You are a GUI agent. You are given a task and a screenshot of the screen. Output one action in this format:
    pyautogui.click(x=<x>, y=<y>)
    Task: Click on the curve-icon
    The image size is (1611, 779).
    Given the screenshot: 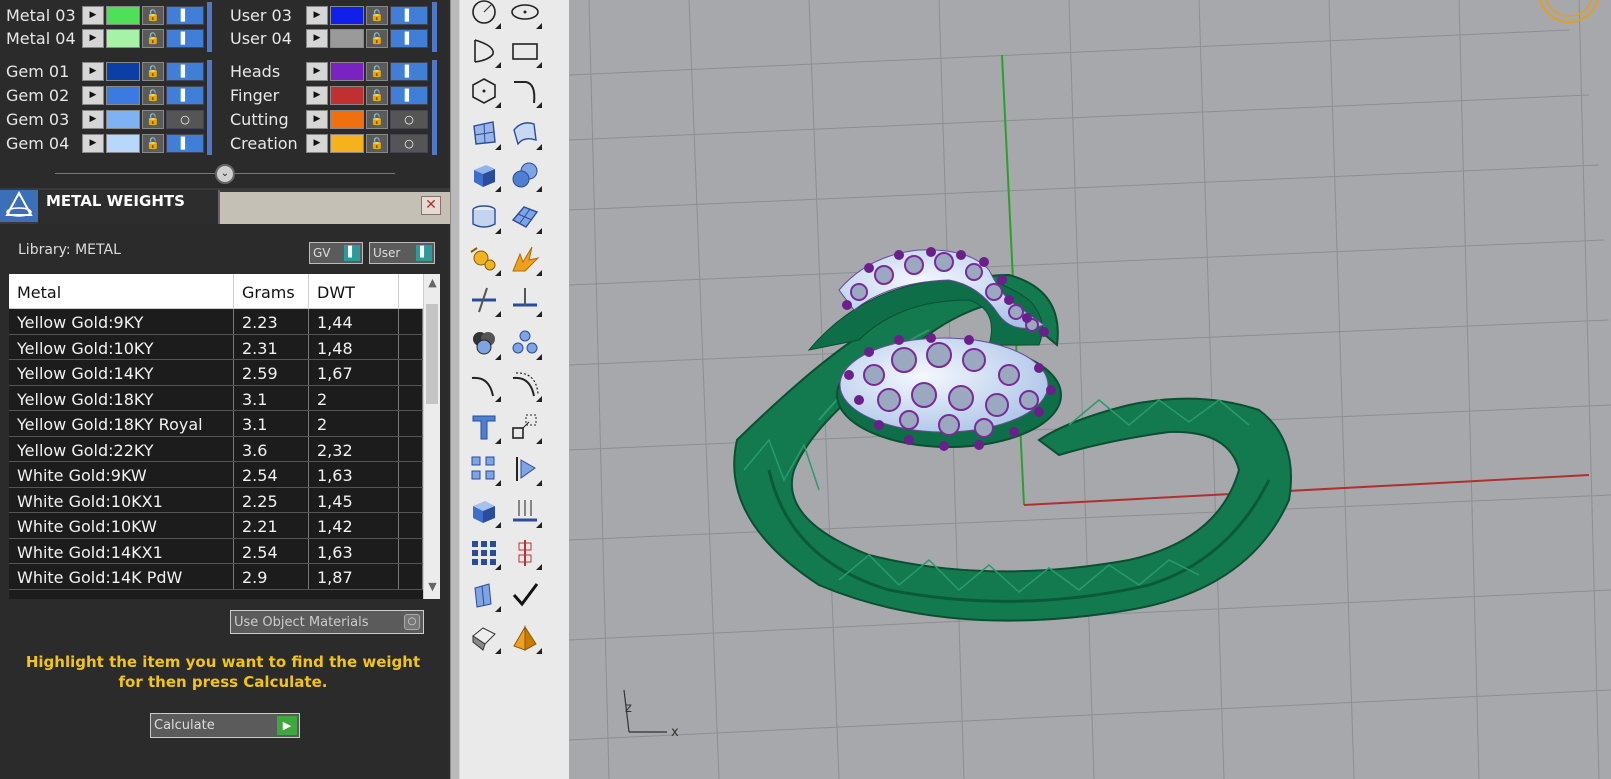 What is the action you would take?
    pyautogui.click(x=525, y=91)
    